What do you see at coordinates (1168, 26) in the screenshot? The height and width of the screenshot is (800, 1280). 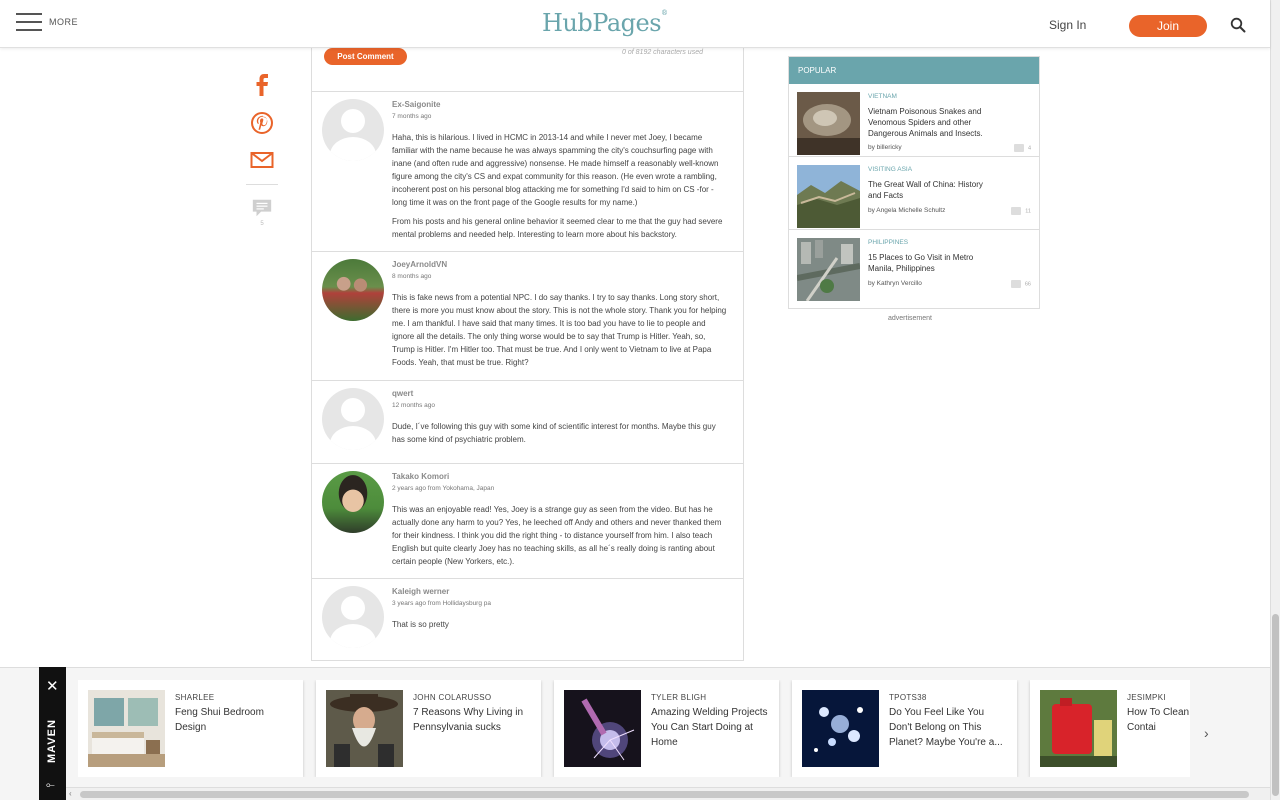 I see `join-button: Join` at bounding box center [1168, 26].